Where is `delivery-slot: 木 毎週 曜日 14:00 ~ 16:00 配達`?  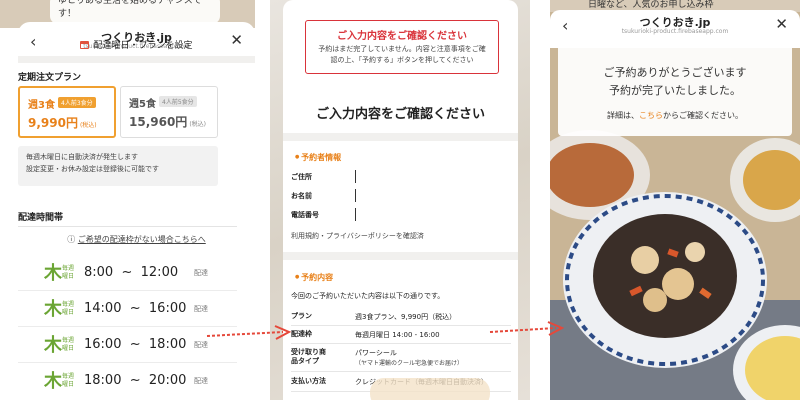 delivery-slot: 木 毎週 曜日 14:00 ~ 16:00 配達 is located at coordinates (129, 312).